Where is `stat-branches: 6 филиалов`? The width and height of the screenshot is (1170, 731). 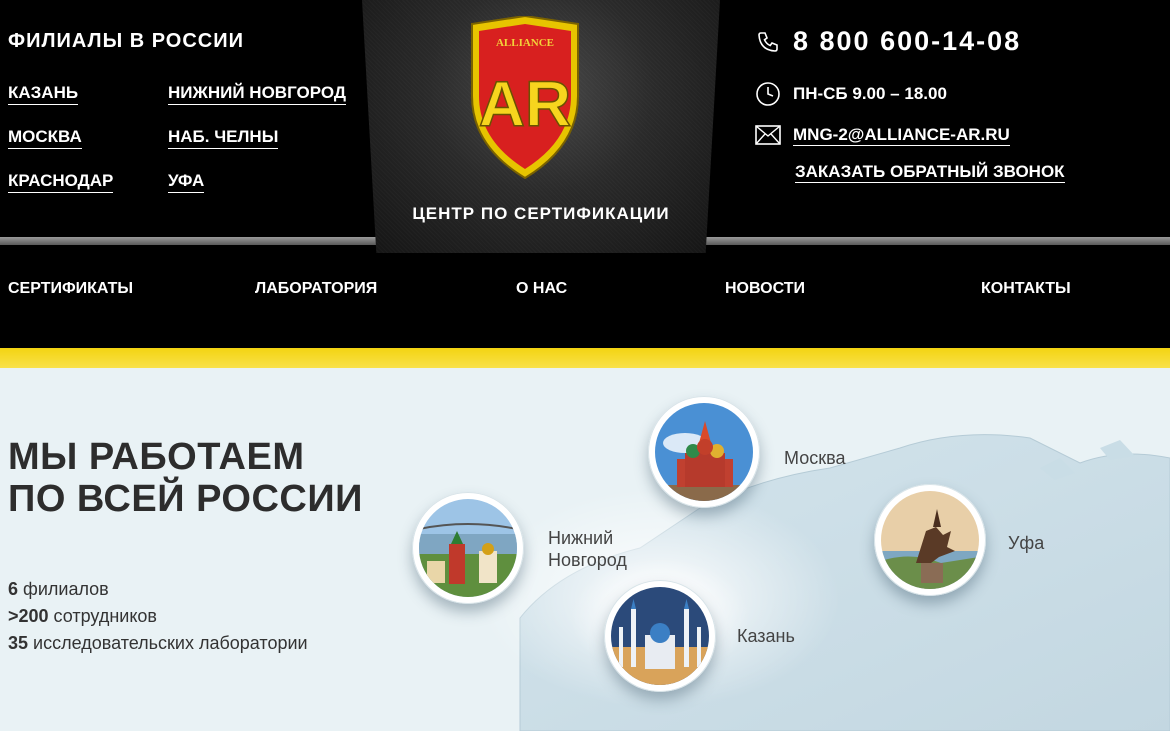
stat-branches: 6 филиалов is located at coordinates (158, 589).